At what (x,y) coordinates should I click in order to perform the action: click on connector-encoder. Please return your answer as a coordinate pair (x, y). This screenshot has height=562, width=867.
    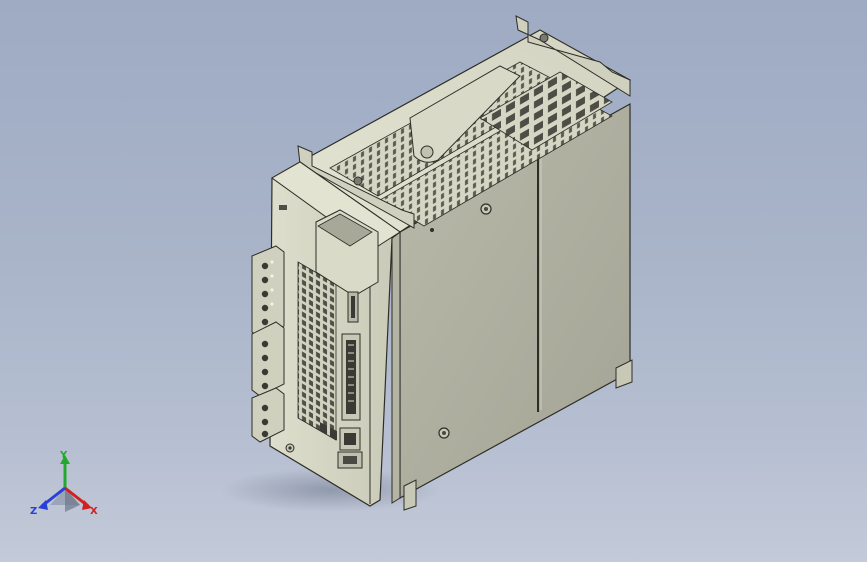
    Looking at the image, I should click on (350, 439).